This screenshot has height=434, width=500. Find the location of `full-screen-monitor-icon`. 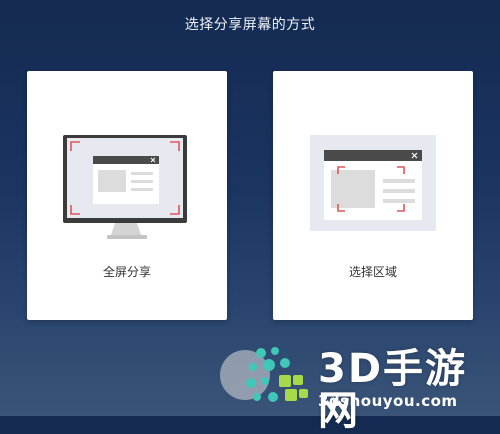

full-screen-monitor-icon is located at coordinates (125, 187).